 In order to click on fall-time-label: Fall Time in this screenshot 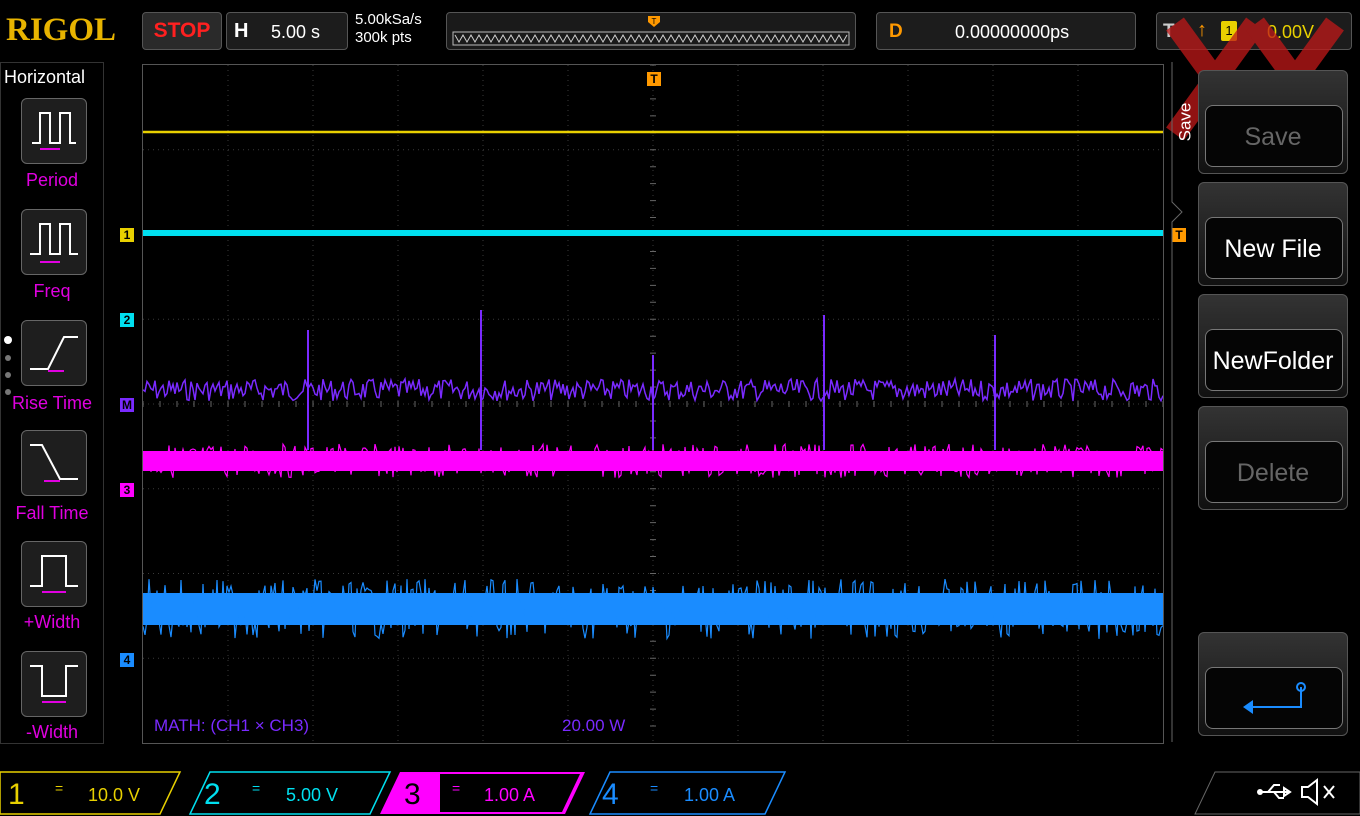, I will do `click(52, 513)`.